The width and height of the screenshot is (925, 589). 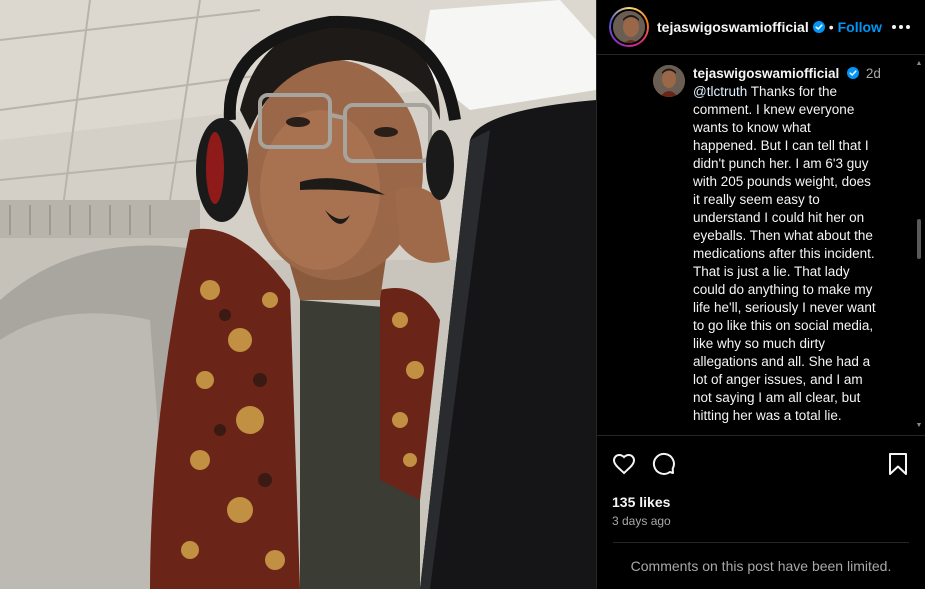 I want to click on comment-time: 2d, so click(x=873, y=73).